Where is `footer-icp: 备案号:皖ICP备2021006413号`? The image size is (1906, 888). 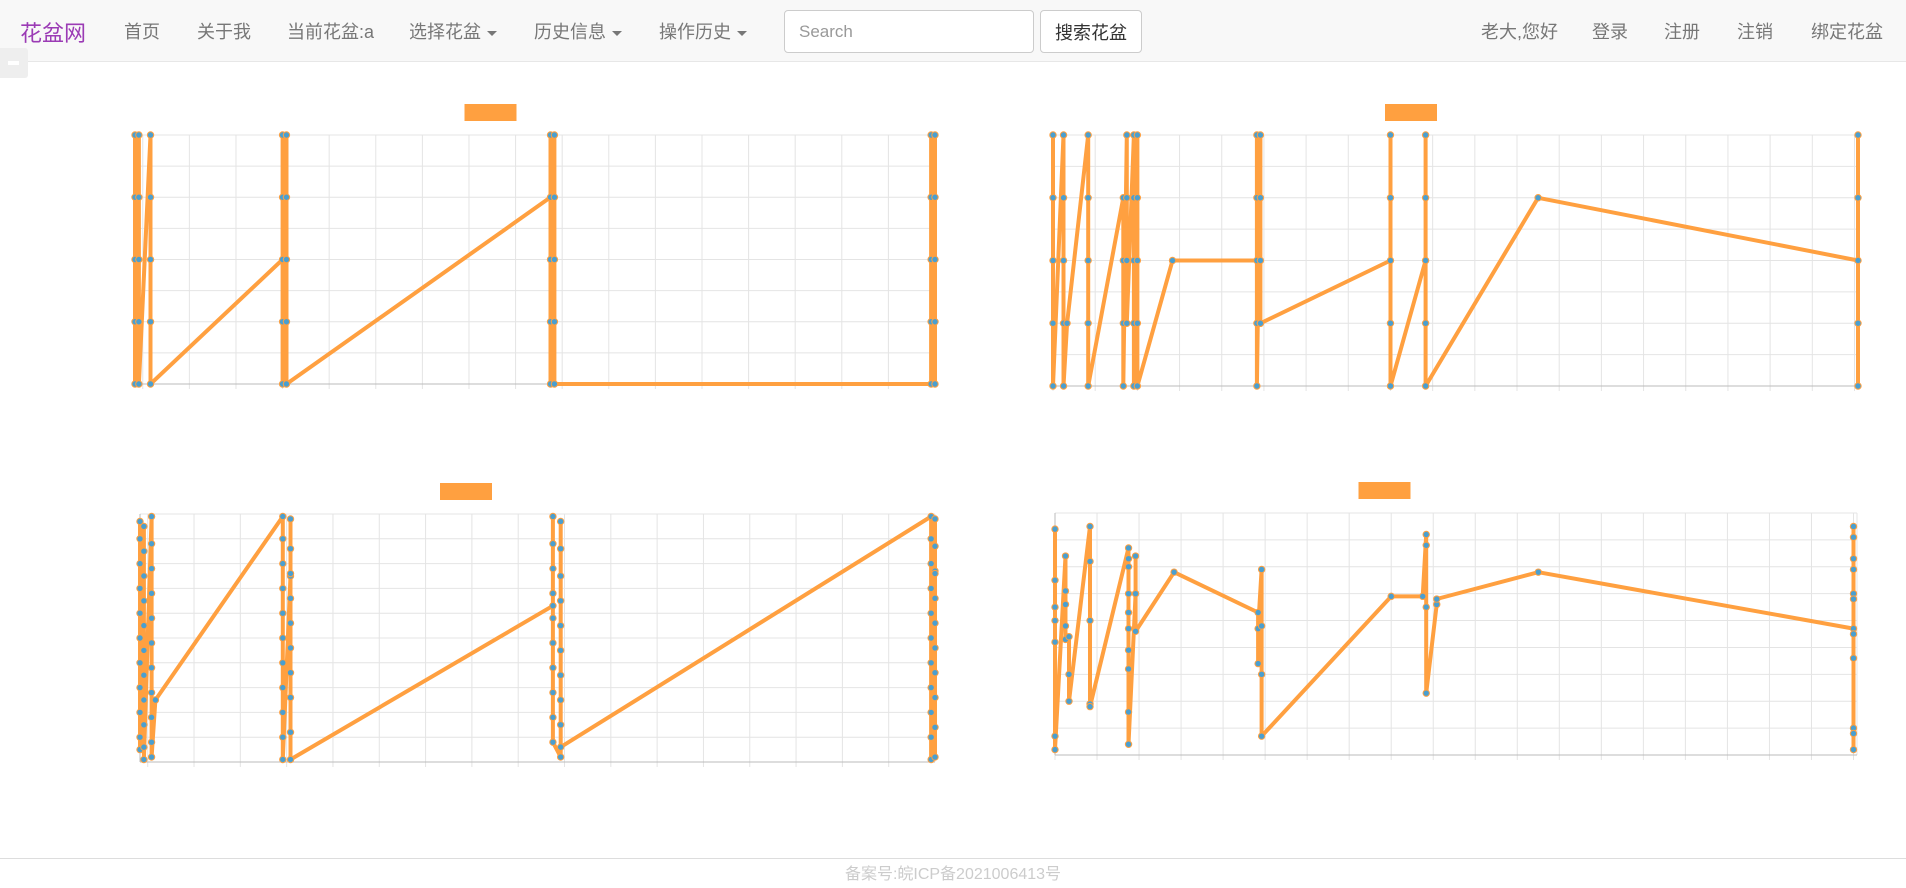
footer-icp: 备案号:皖ICP备2021006413号 is located at coordinates (953, 872).